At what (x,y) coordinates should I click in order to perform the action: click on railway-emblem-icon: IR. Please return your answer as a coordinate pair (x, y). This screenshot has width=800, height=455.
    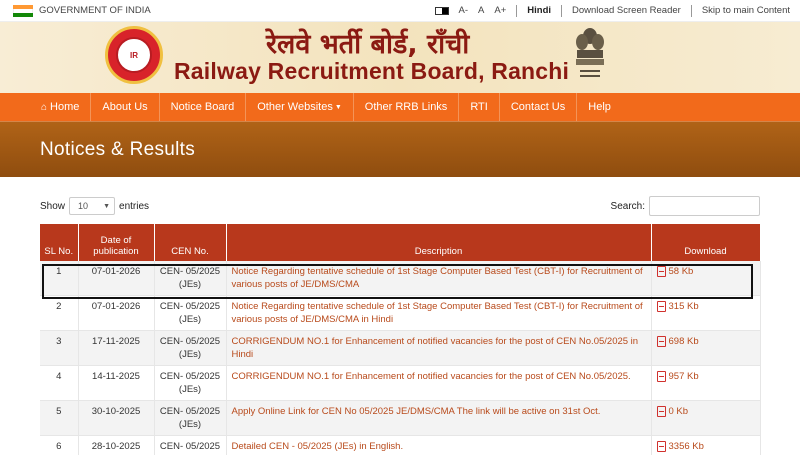
    Looking at the image, I should click on (134, 55).